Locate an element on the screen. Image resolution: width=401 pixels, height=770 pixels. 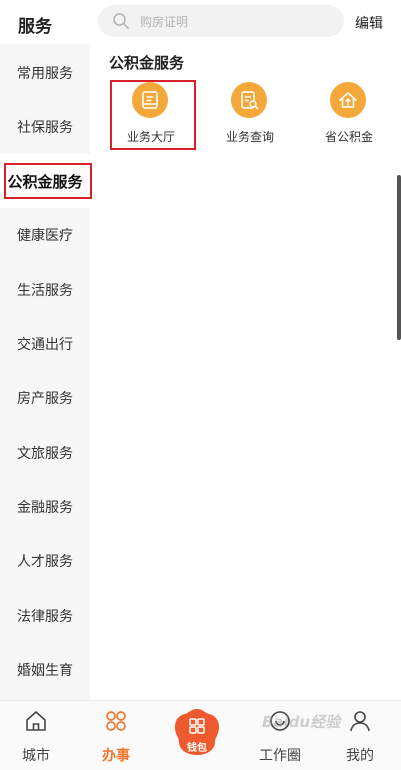
edit-button: 编辑 is located at coordinates (369, 23).